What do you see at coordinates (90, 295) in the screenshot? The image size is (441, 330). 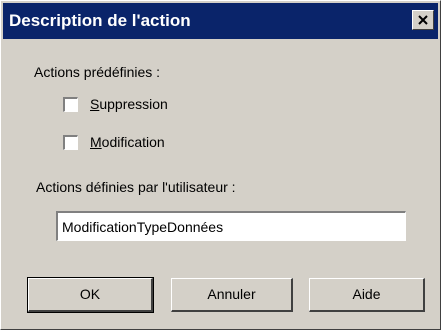 I see `ok-button: OK` at bounding box center [90, 295].